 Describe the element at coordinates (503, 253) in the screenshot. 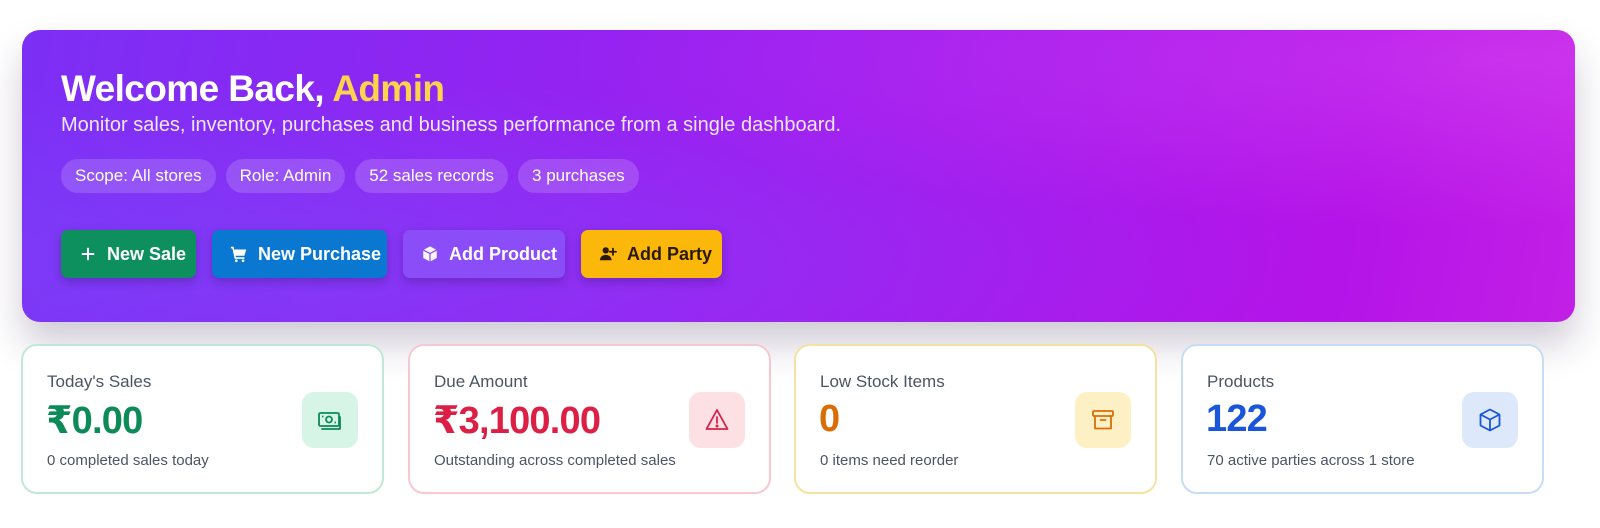

I see `add-product-label: Add Product` at that location.